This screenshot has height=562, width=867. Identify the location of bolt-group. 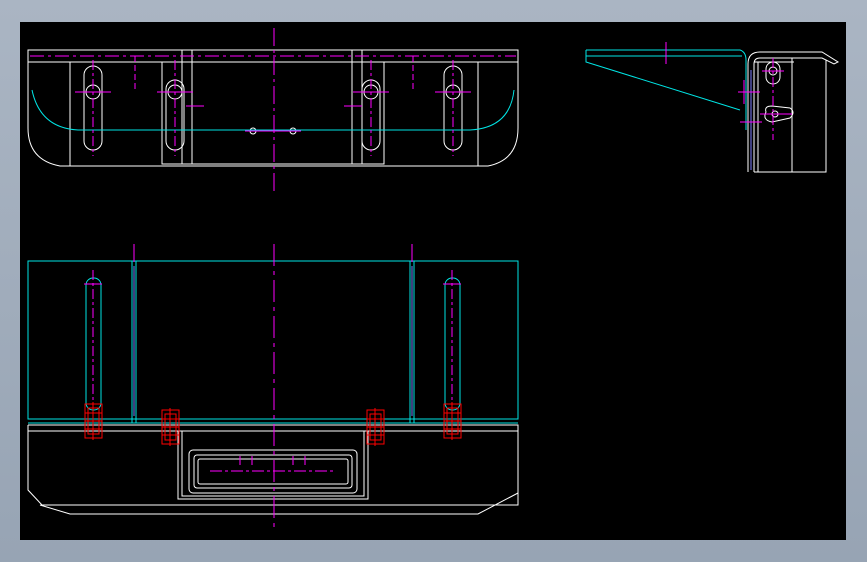
(273, 424).